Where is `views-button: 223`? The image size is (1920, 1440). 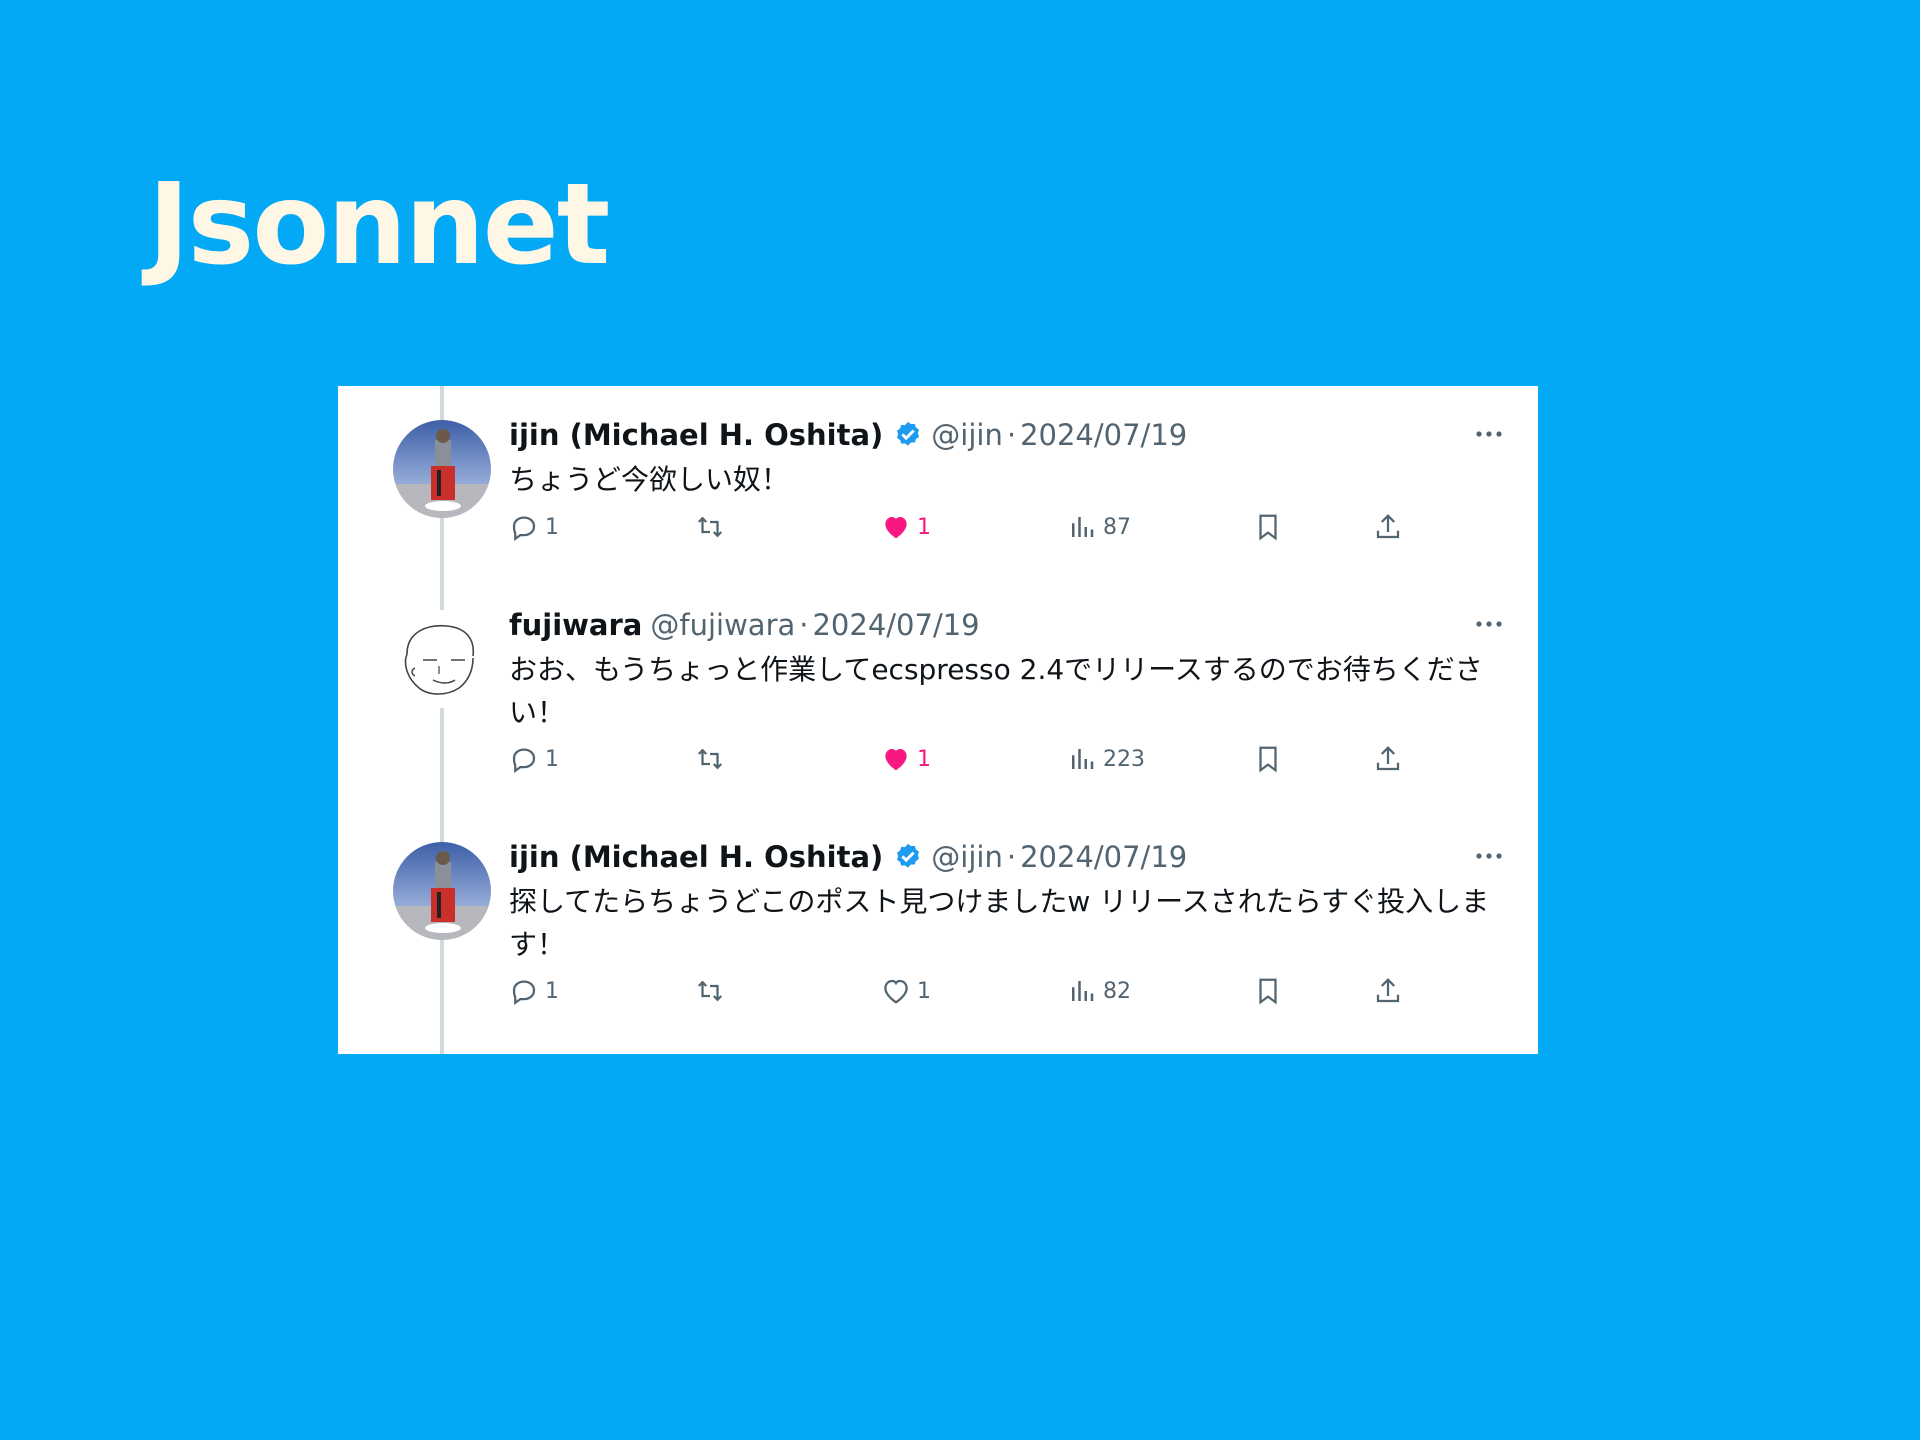 views-button: 223 is located at coordinates (1106, 759).